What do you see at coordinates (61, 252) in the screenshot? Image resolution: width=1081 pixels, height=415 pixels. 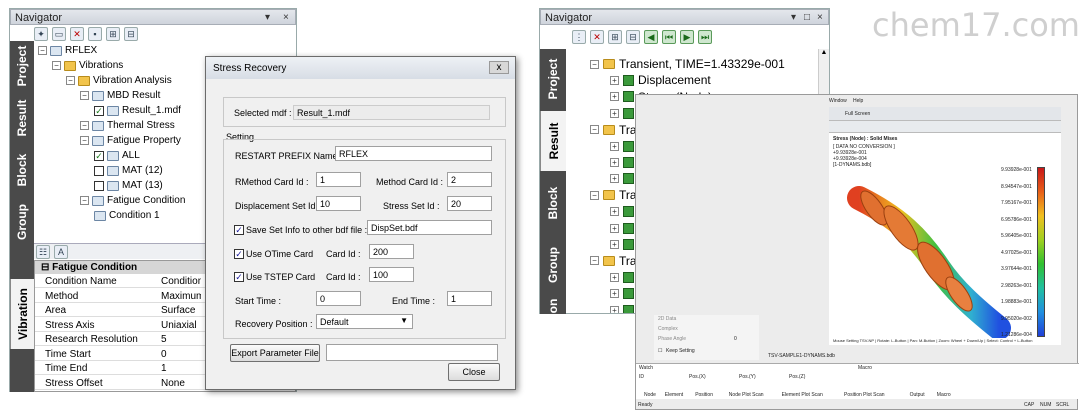 I see `sort-alpha-icon: A` at bounding box center [61, 252].